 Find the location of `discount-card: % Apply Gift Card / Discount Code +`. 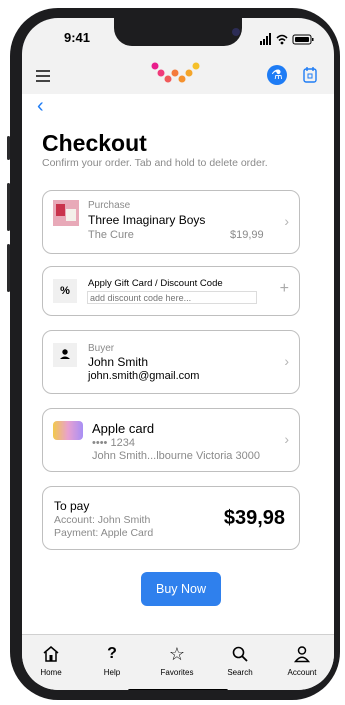

discount-card: % Apply Gift Card / Discount Code + is located at coordinates (171, 291).